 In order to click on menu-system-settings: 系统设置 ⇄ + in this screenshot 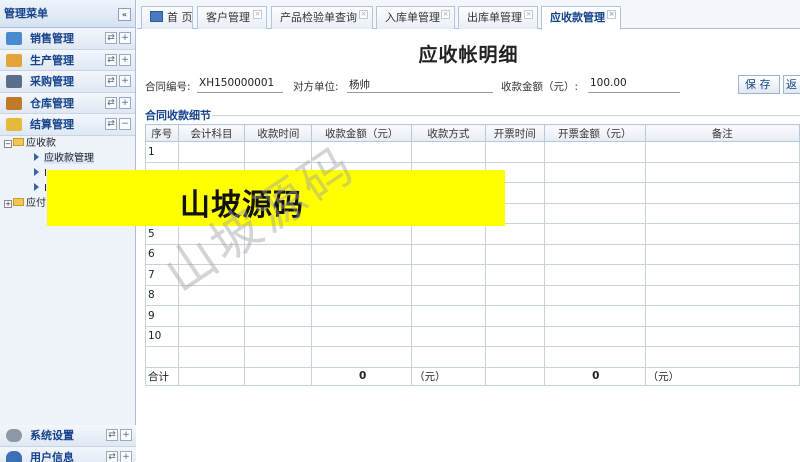, I will do `click(68, 436)`.